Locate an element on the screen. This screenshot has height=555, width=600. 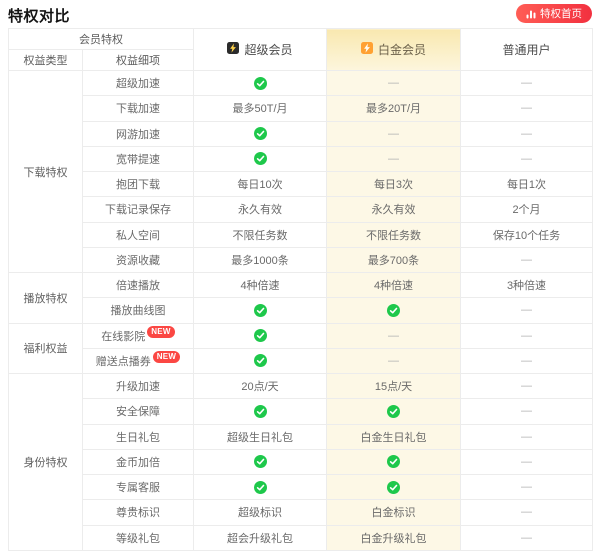
benefit-detail-cell: 下载记录保存 is located at coordinates (138, 209).